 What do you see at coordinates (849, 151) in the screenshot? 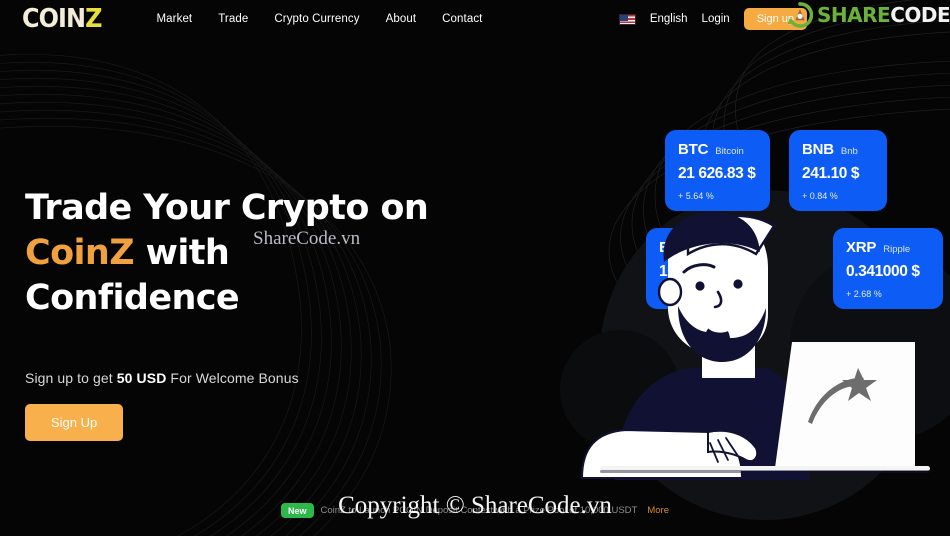
I see `price-card-name: Bnb` at bounding box center [849, 151].